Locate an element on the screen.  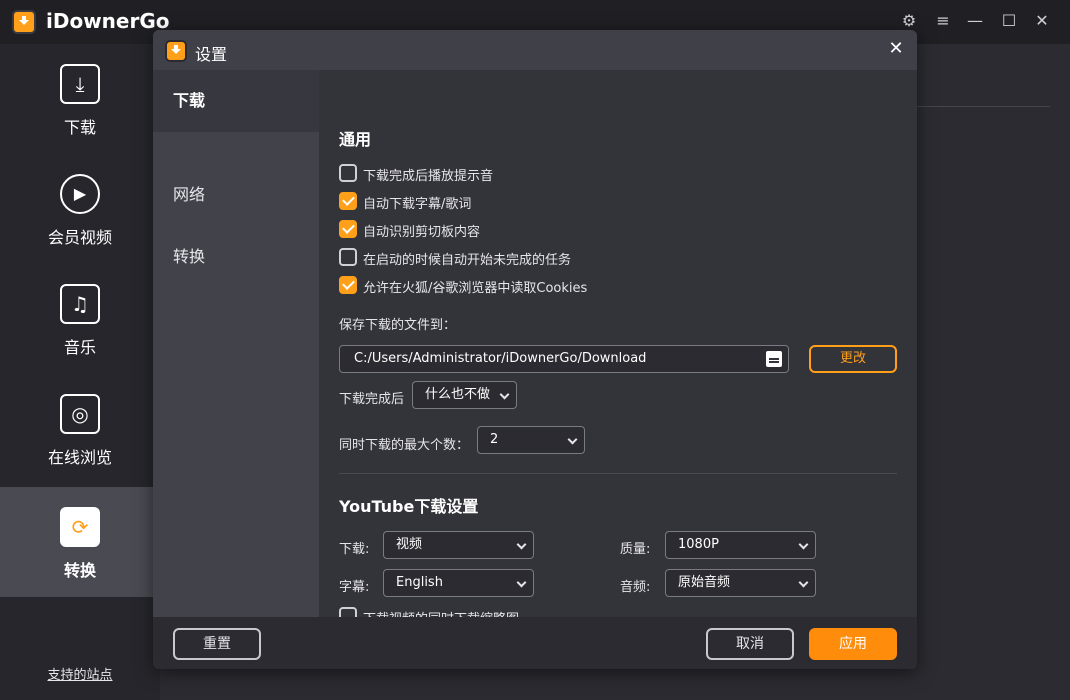
tab-convert: 转换 is located at coordinates (236, 257).